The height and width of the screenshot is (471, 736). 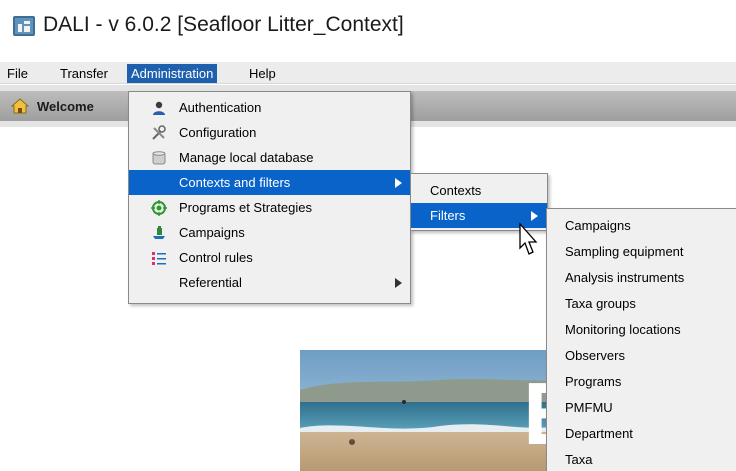 I want to click on filter-label-sampling-equipment: Sampling equipment, so click(x=624, y=251).